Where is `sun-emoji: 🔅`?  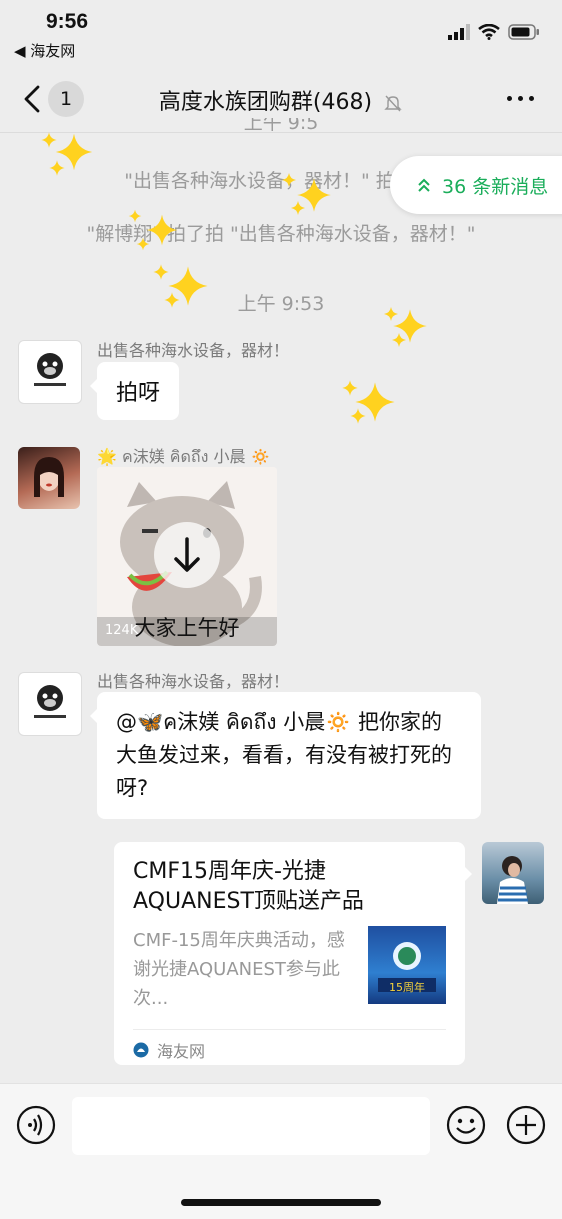 sun-emoji: 🔅 is located at coordinates (260, 456).